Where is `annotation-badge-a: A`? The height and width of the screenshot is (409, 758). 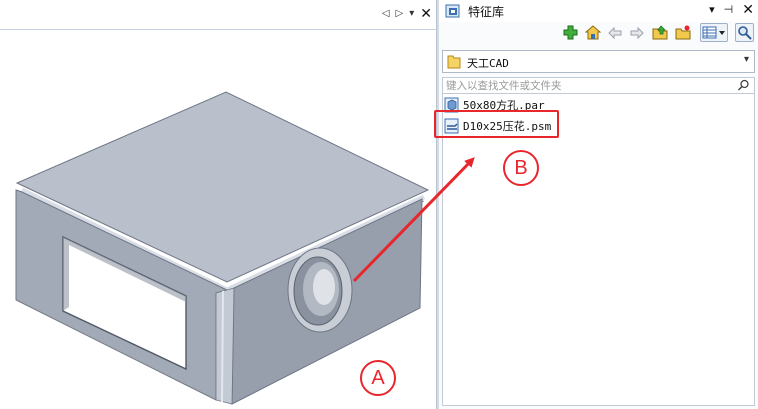
annotation-badge-a: A is located at coordinates (378, 378).